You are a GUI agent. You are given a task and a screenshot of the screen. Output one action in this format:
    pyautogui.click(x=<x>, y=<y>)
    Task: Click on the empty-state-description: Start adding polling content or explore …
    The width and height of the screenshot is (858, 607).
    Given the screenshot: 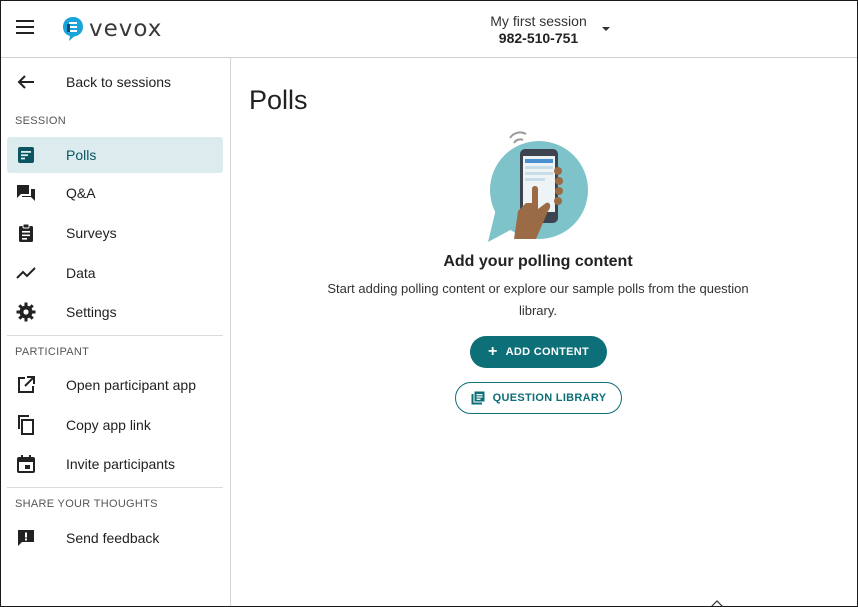 What is the action you would take?
    pyautogui.click(x=538, y=299)
    